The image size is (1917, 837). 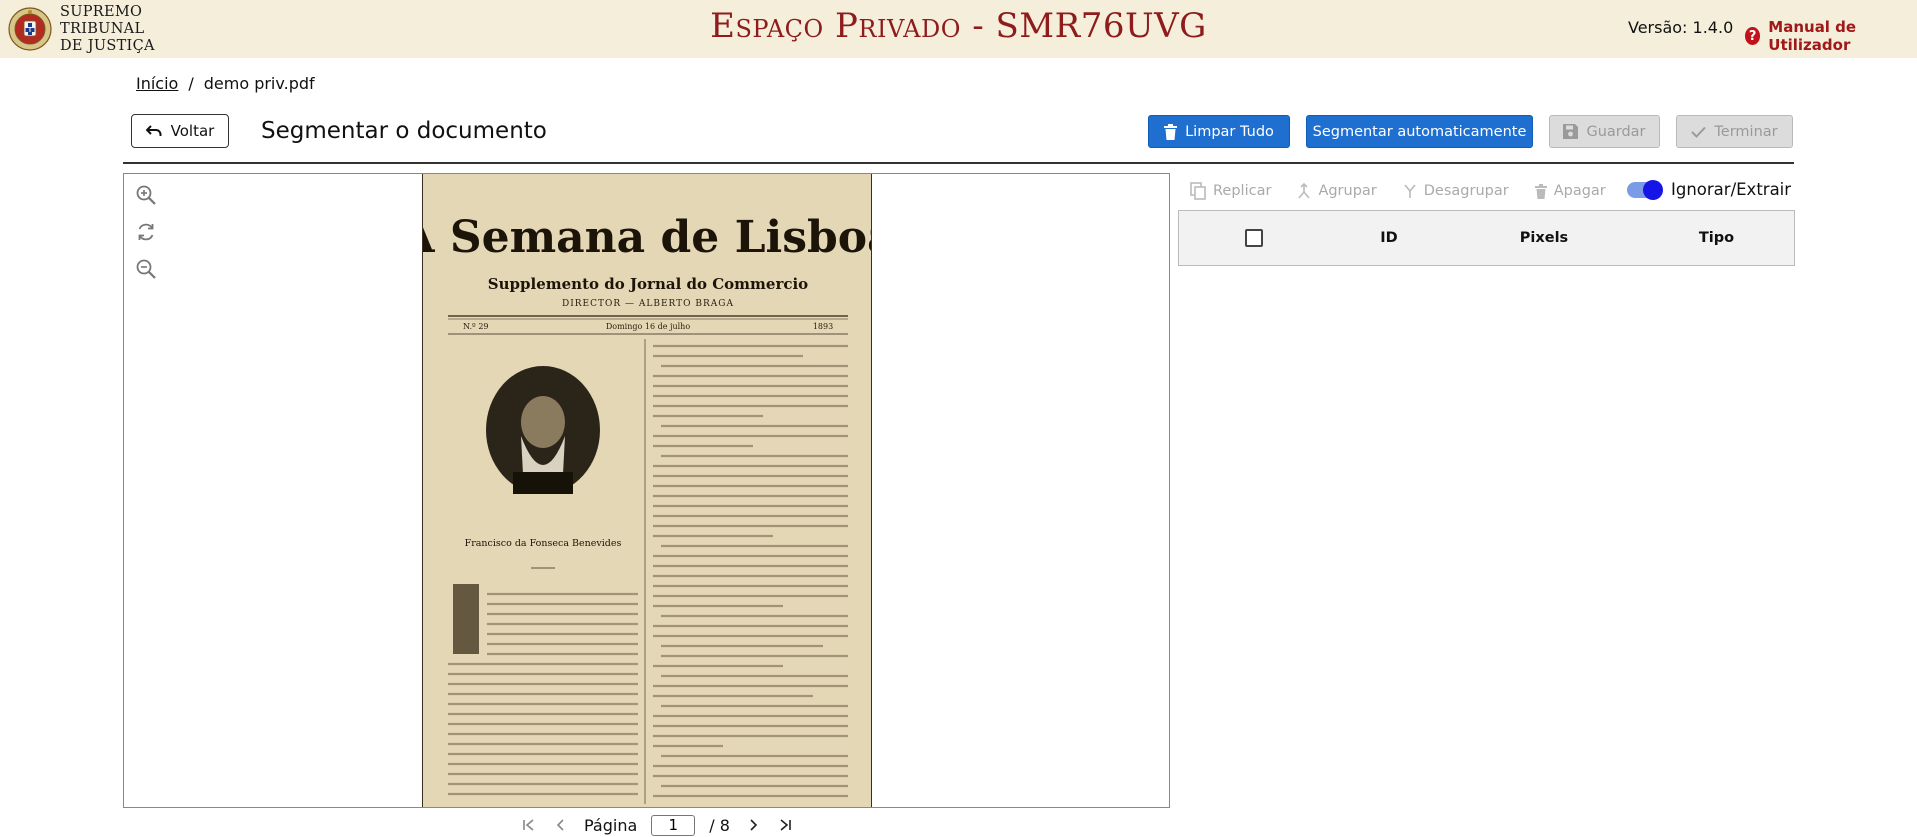 What do you see at coordinates (648, 284) in the screenshot?
I see `subtitle-text: Supplemento do Jornal do Commercio` at bounding box center [648, 284].